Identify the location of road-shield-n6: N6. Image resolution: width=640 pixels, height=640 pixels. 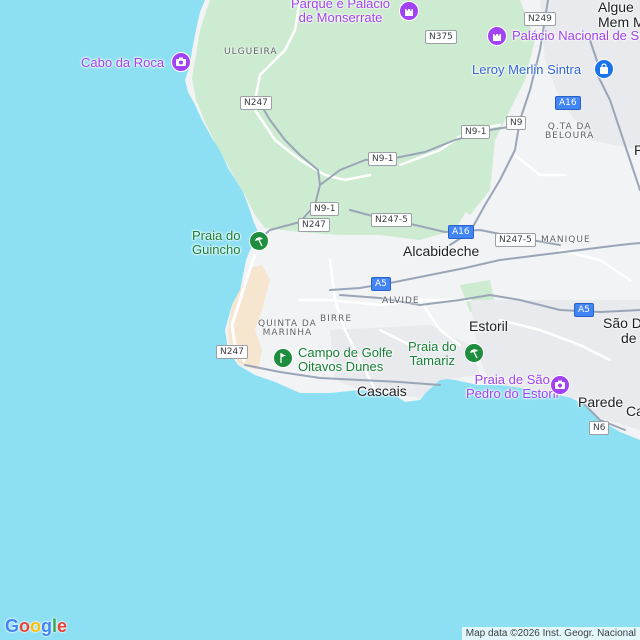
(599, 428).